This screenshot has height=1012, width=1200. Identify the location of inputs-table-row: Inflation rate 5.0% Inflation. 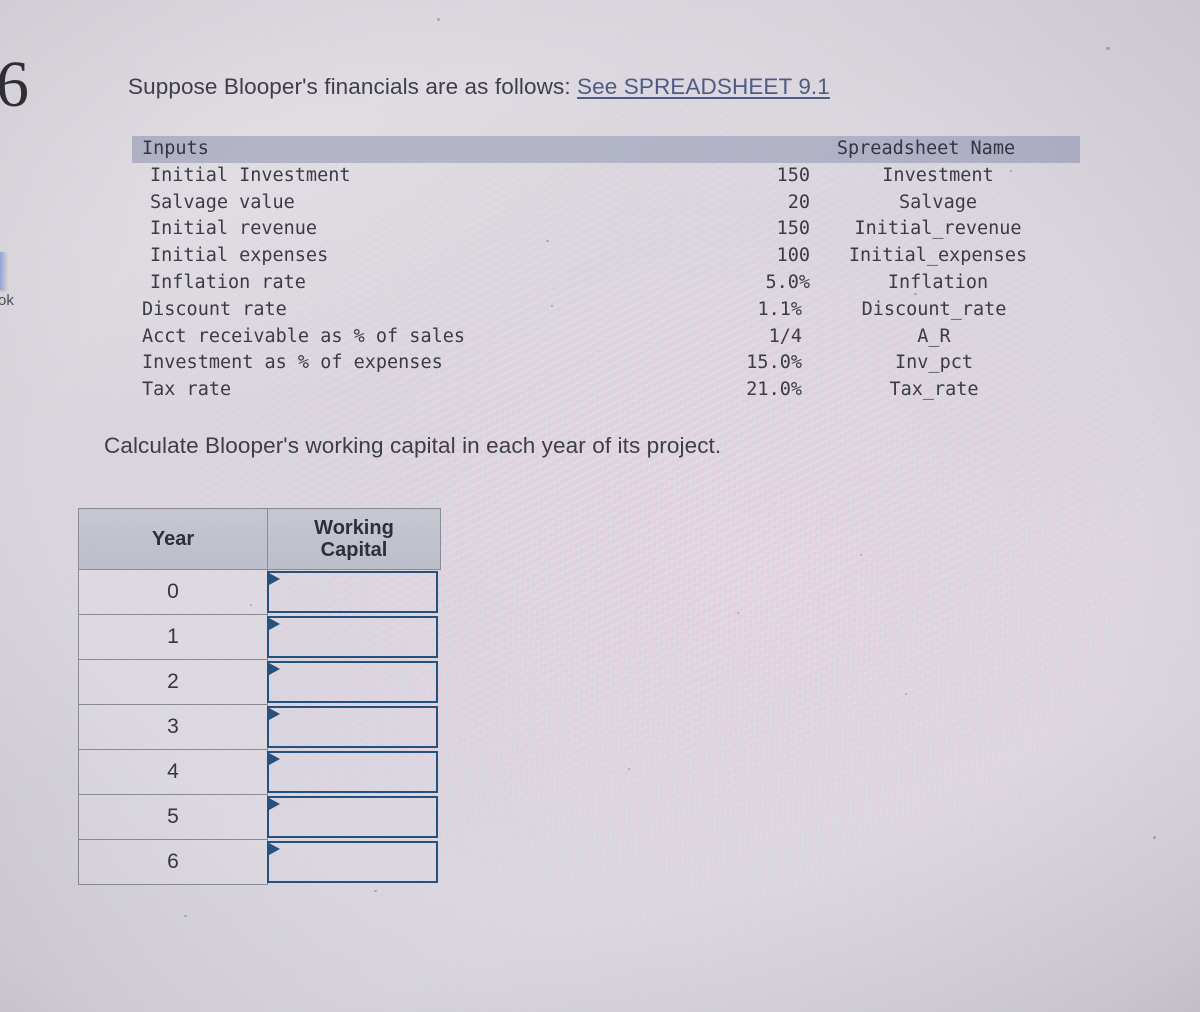
(606, 283).